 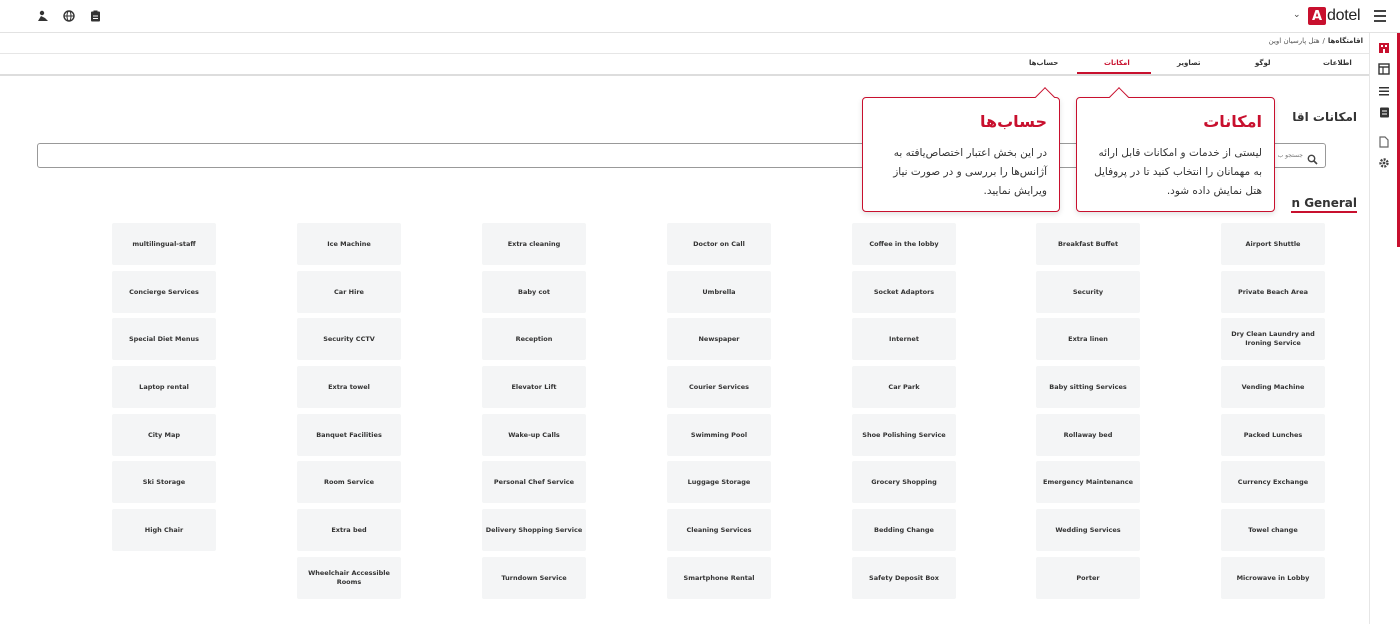 I want to click on hotel-icon, so click(x=1384, y=47).